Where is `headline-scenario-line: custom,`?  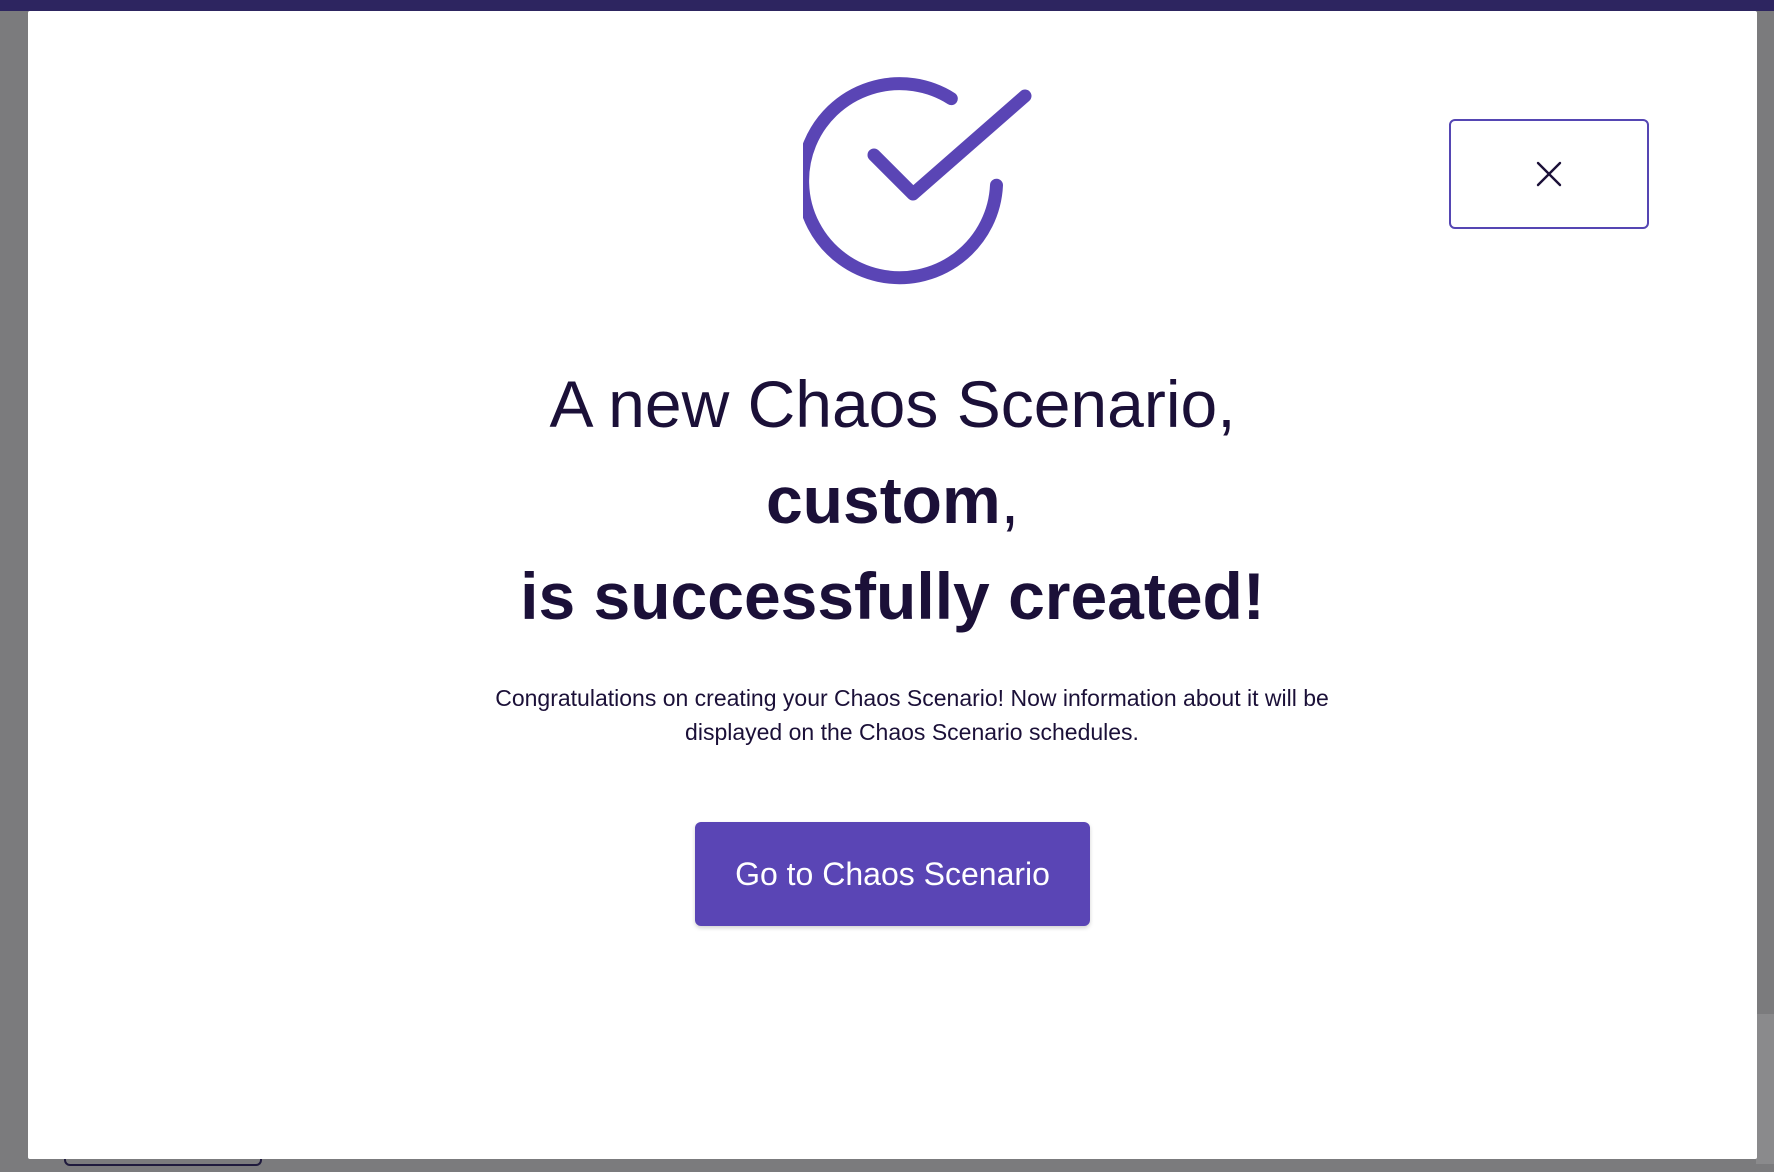
headline-scenario-line: custom, is located at coordinates (892, 500).